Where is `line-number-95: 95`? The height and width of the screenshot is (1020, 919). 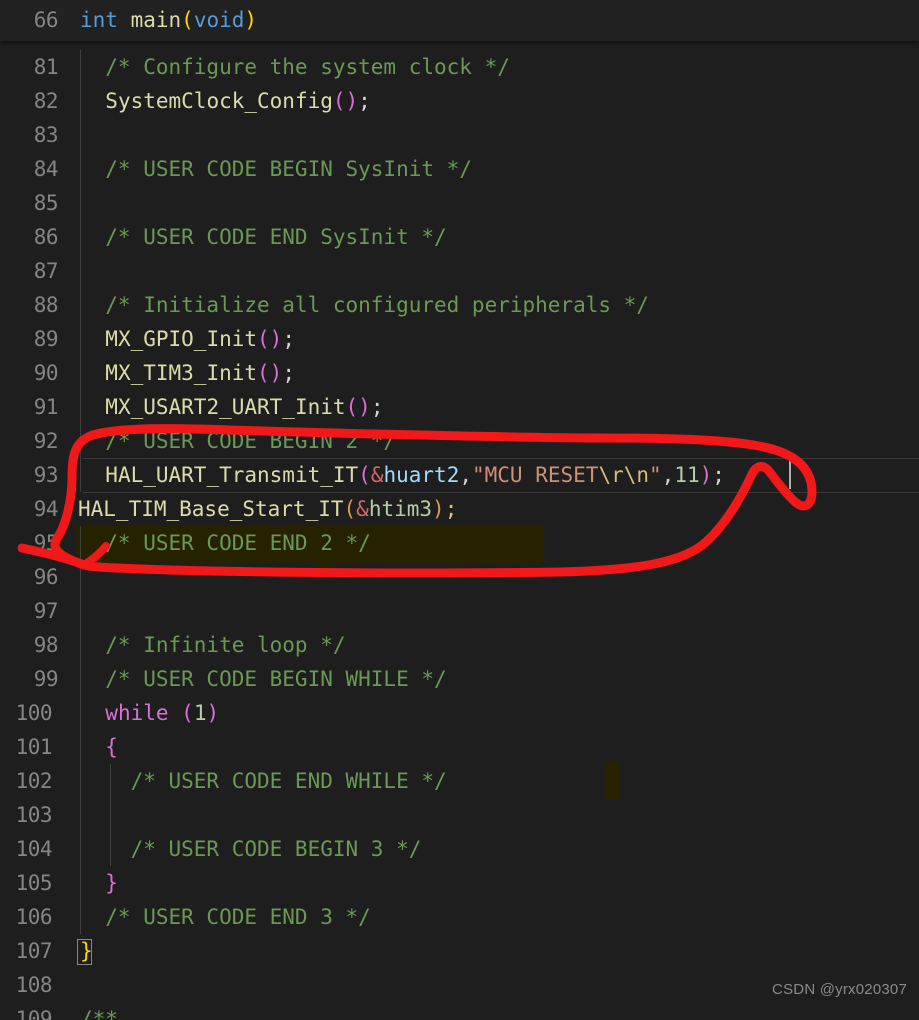
line-number-95: 95 is located at coordinates (29, 543).